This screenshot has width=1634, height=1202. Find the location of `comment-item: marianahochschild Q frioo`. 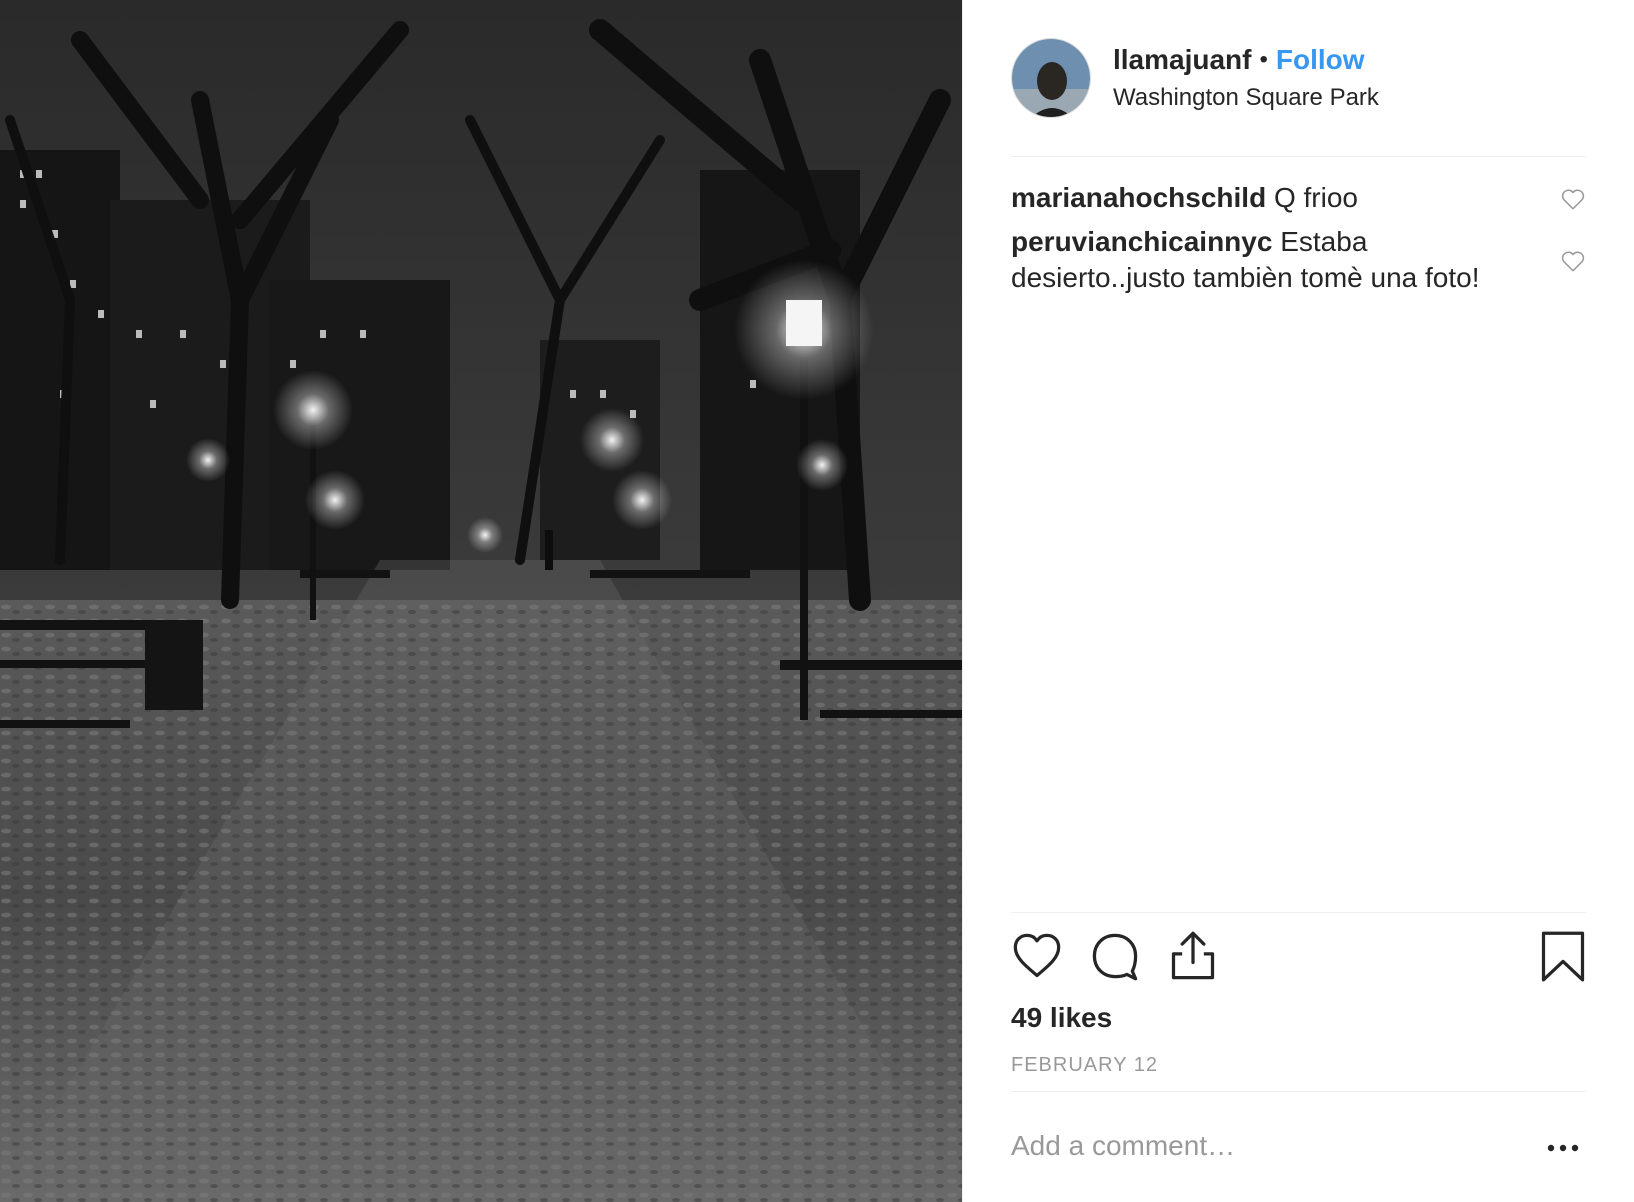

comment-item: marianahochschild Q frioo is located at coordinates (1298, 198).